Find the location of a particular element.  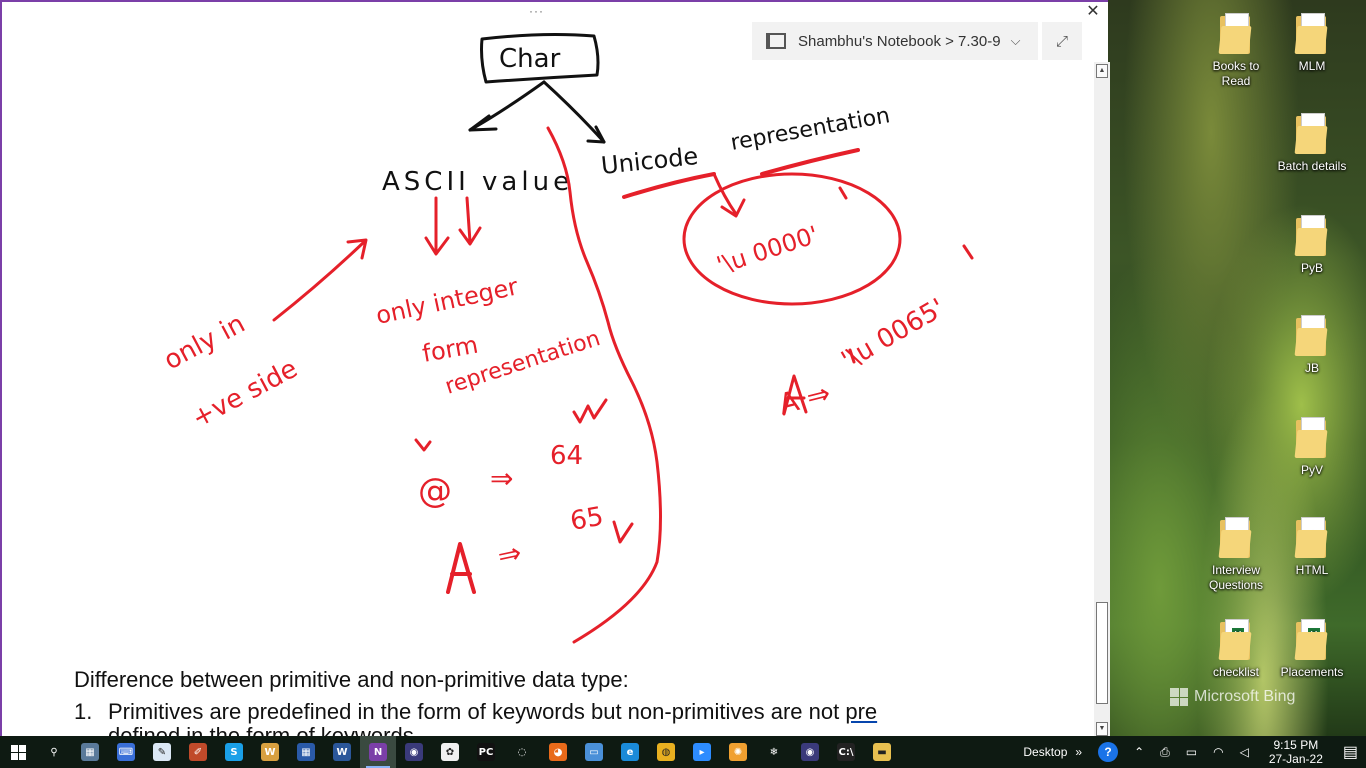

start-button is located at coordinates (18, 752).